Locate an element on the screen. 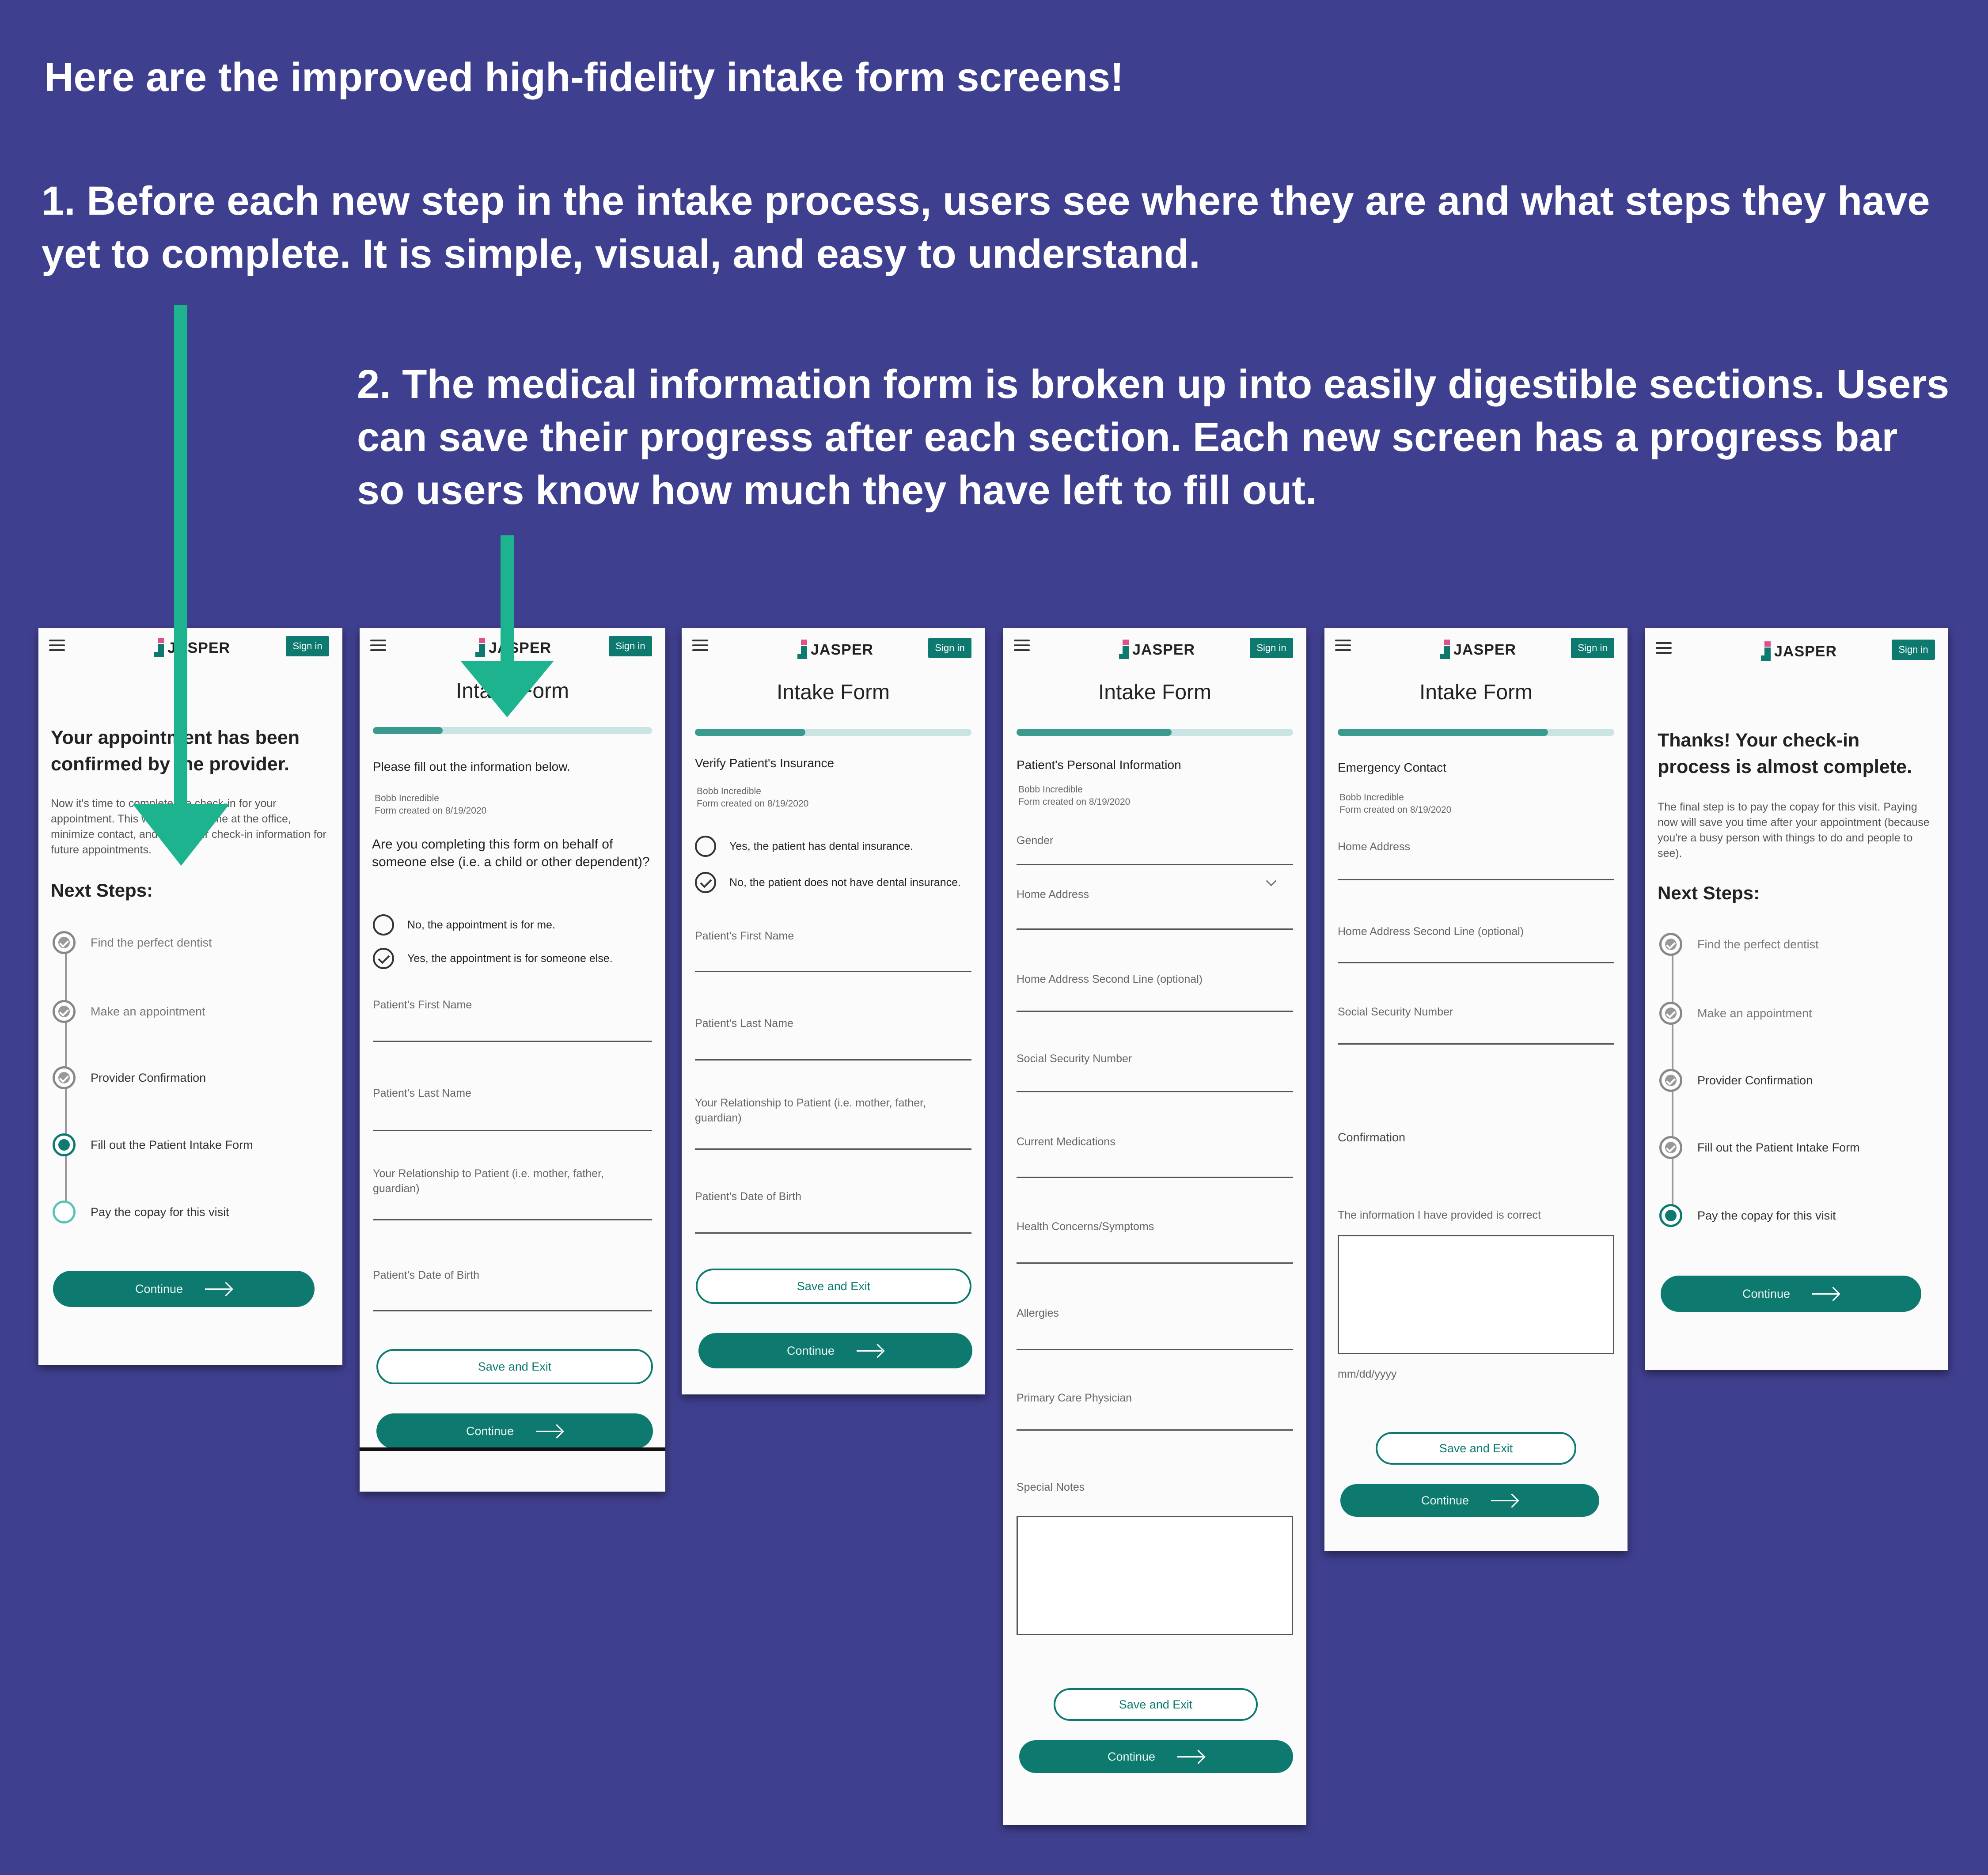 The image size is (1988, 1875). field-health-concerns: Health Concerns/Symptoms is located at coordinates (1155, 1243).